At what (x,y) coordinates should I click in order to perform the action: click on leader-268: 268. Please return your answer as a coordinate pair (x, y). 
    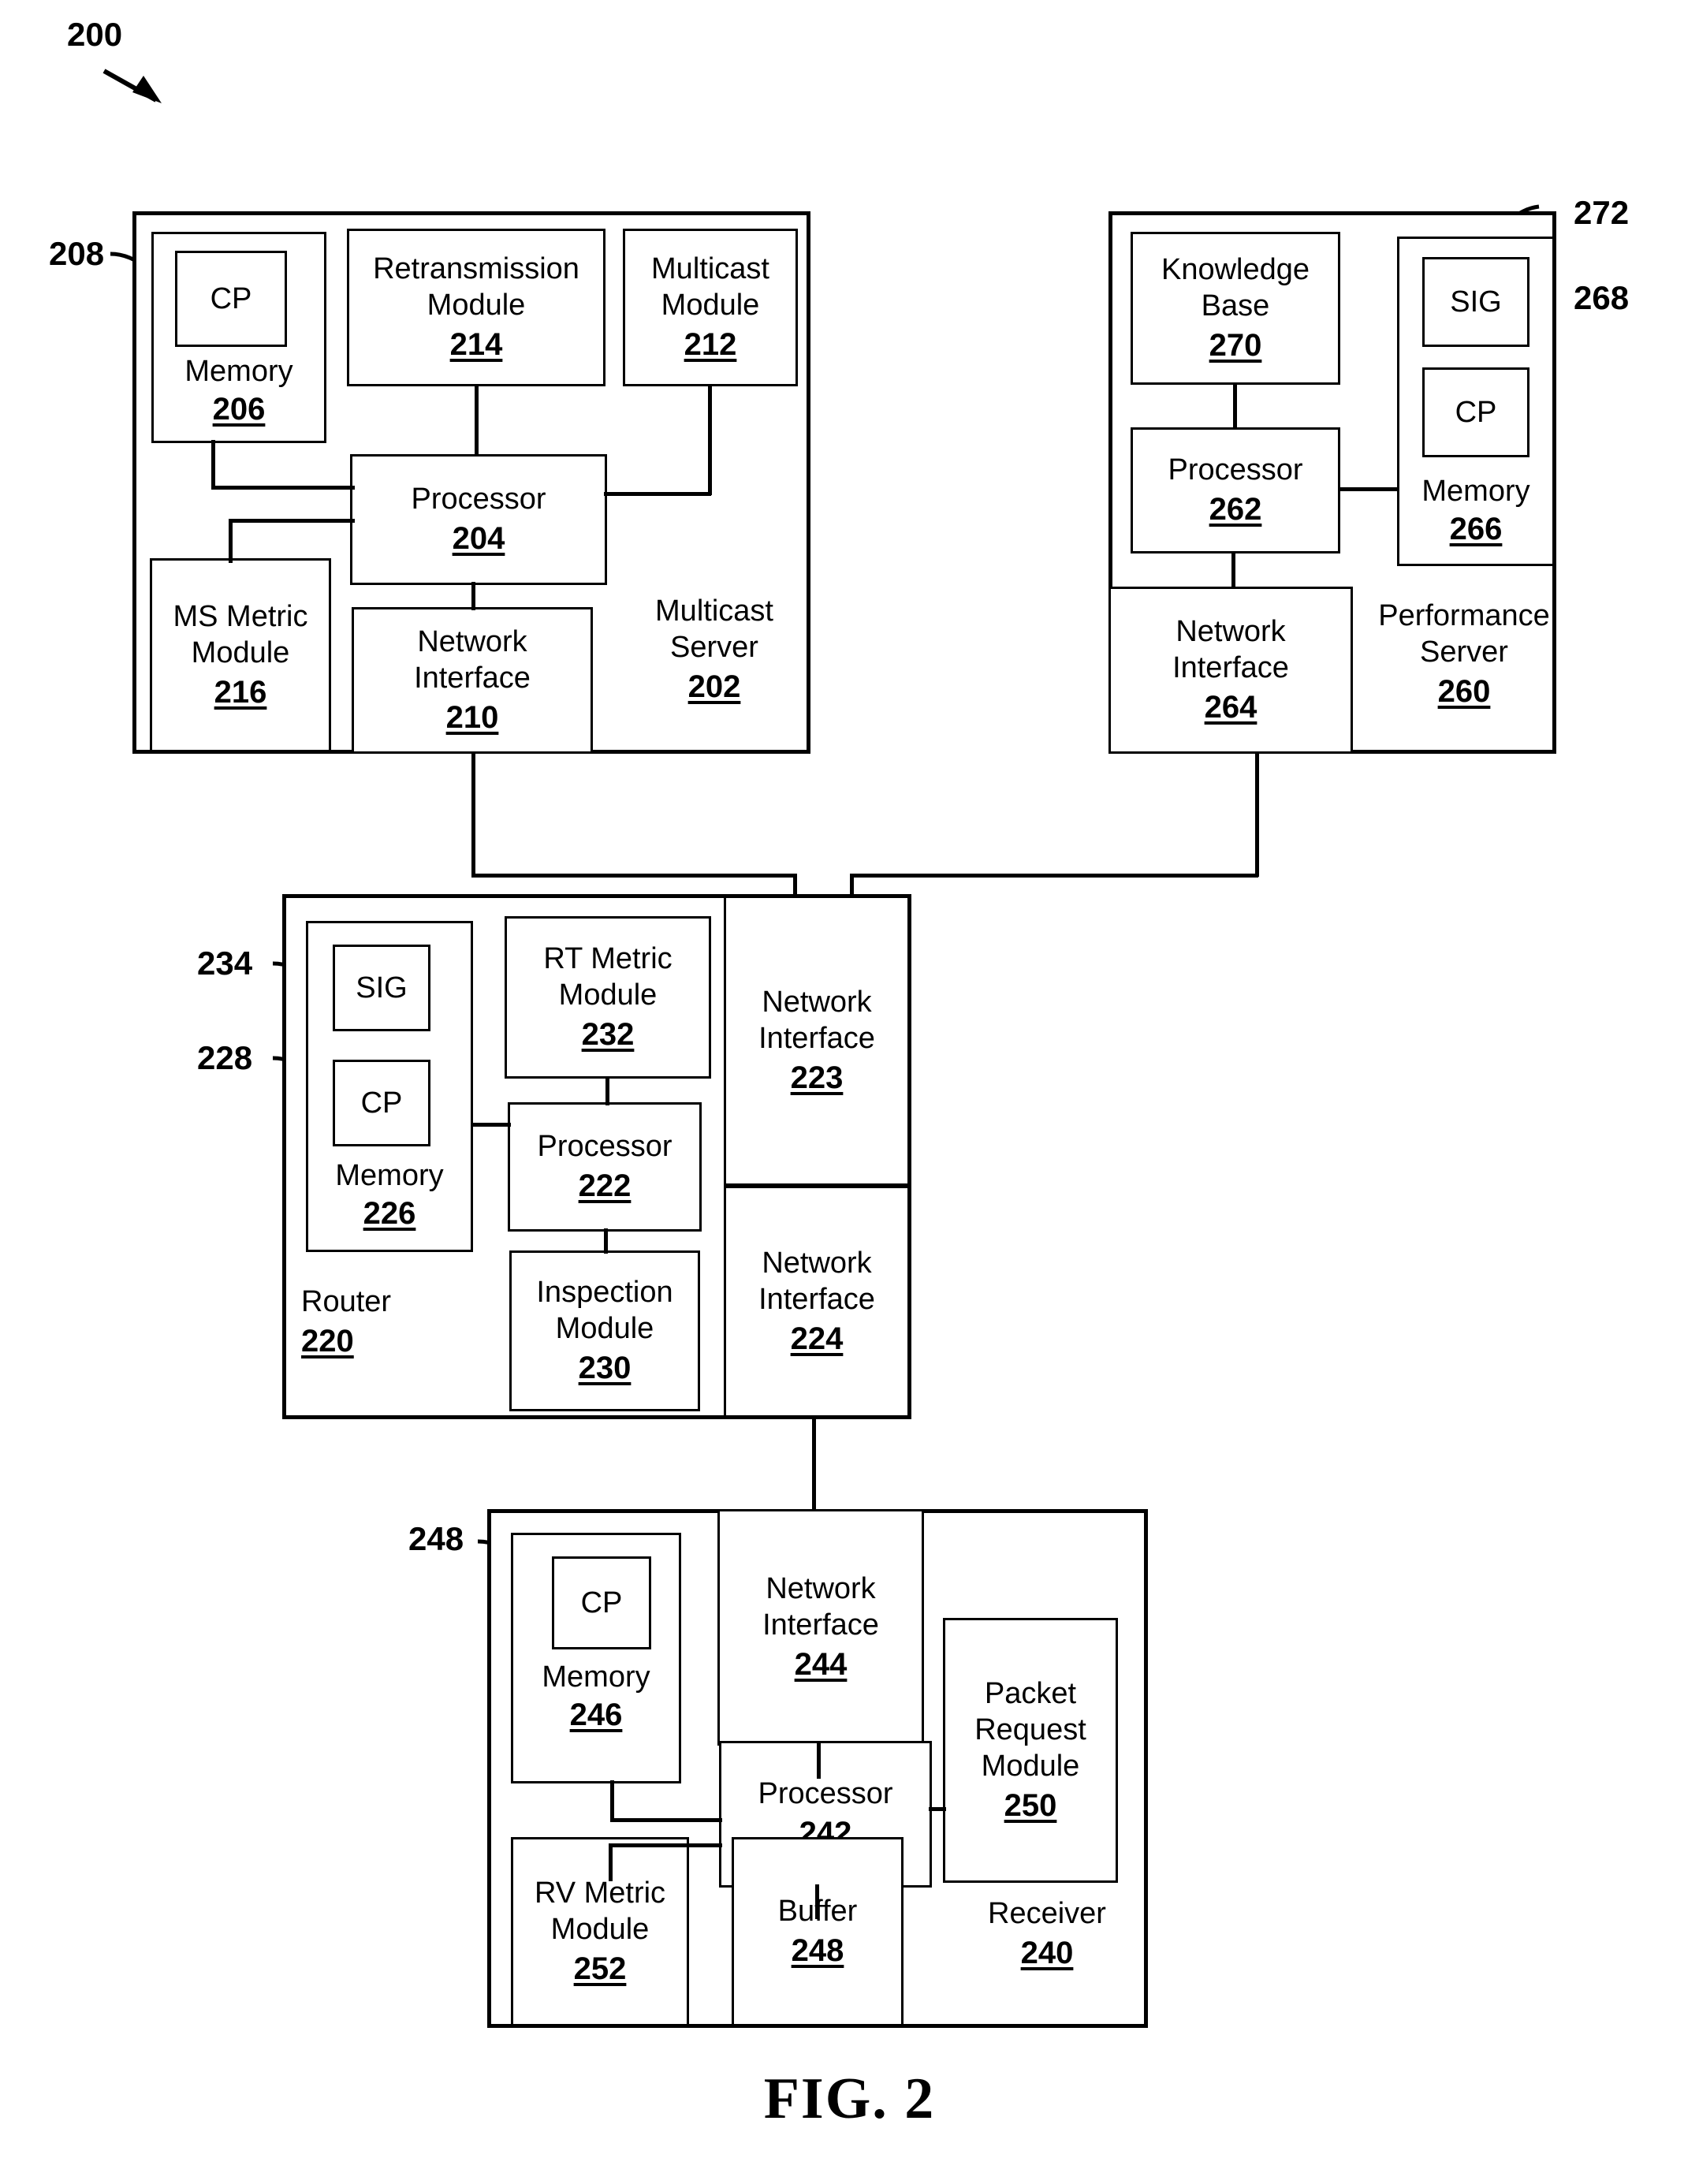
    Looking at the image, I should click on (1602, 297).